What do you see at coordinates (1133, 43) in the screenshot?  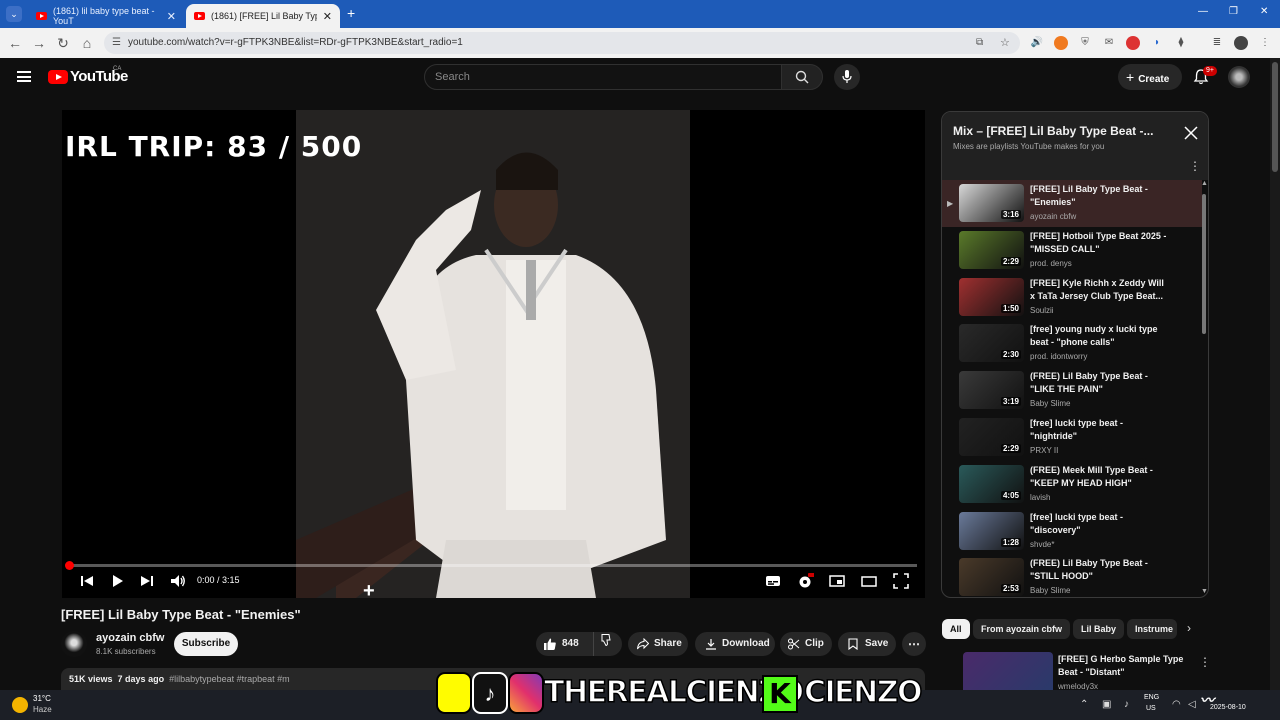 I see `extension-red-icon` at bounding box center [1133, 43].